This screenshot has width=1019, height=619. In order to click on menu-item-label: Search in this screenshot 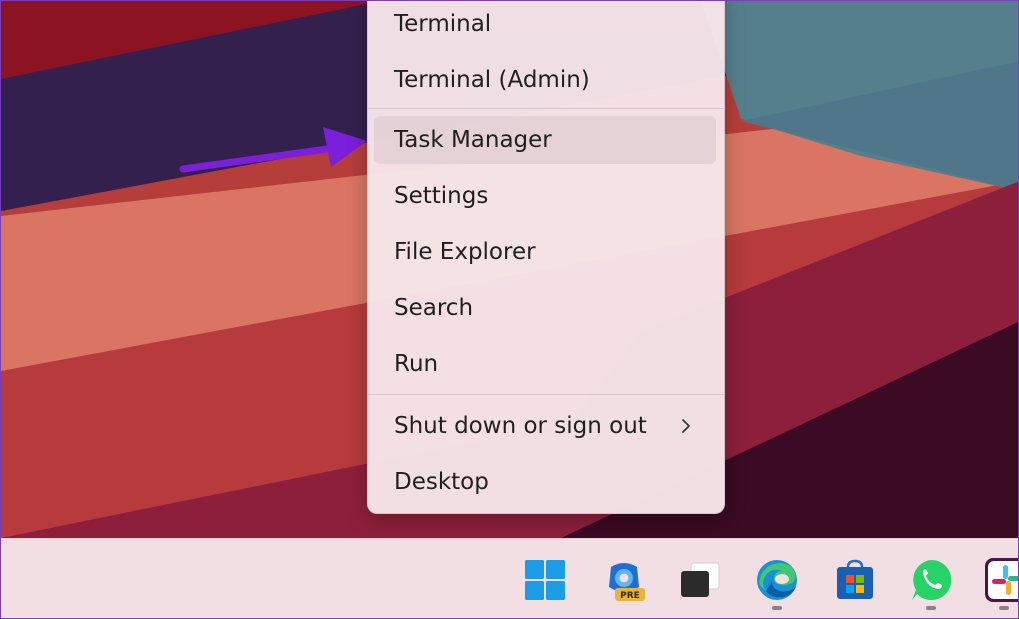, I will do `click(434, 308)`.